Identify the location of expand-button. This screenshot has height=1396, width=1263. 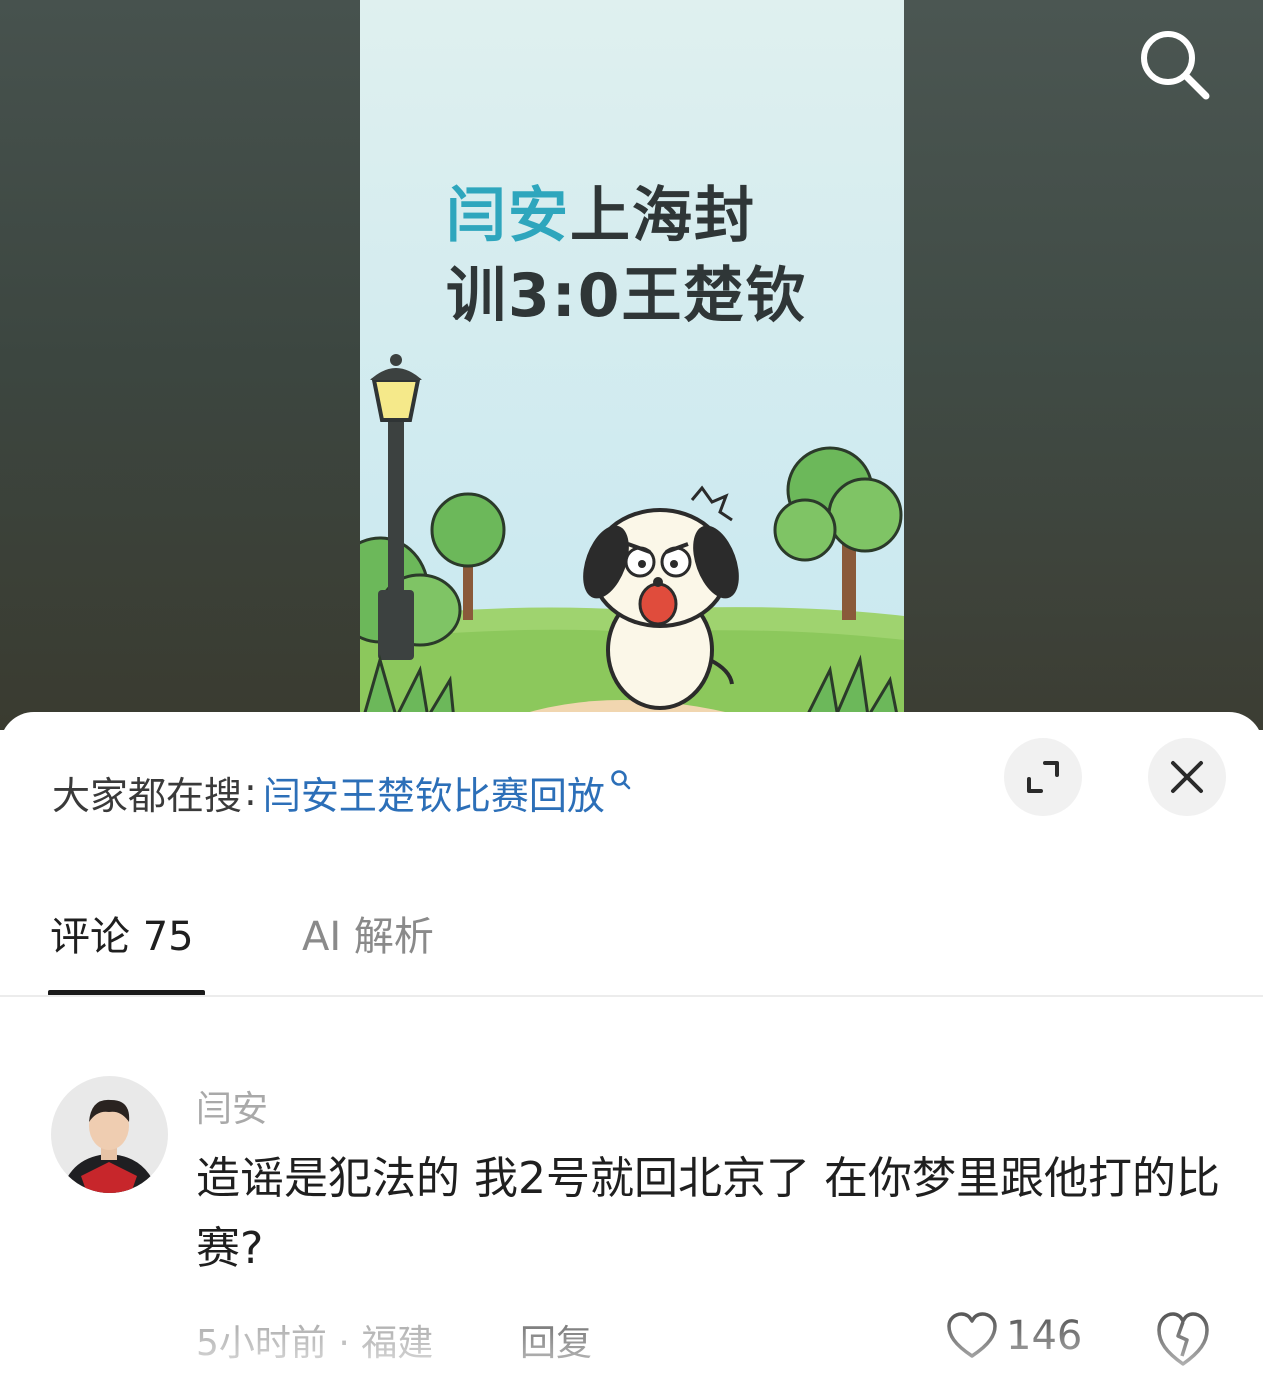
(1043, 777).